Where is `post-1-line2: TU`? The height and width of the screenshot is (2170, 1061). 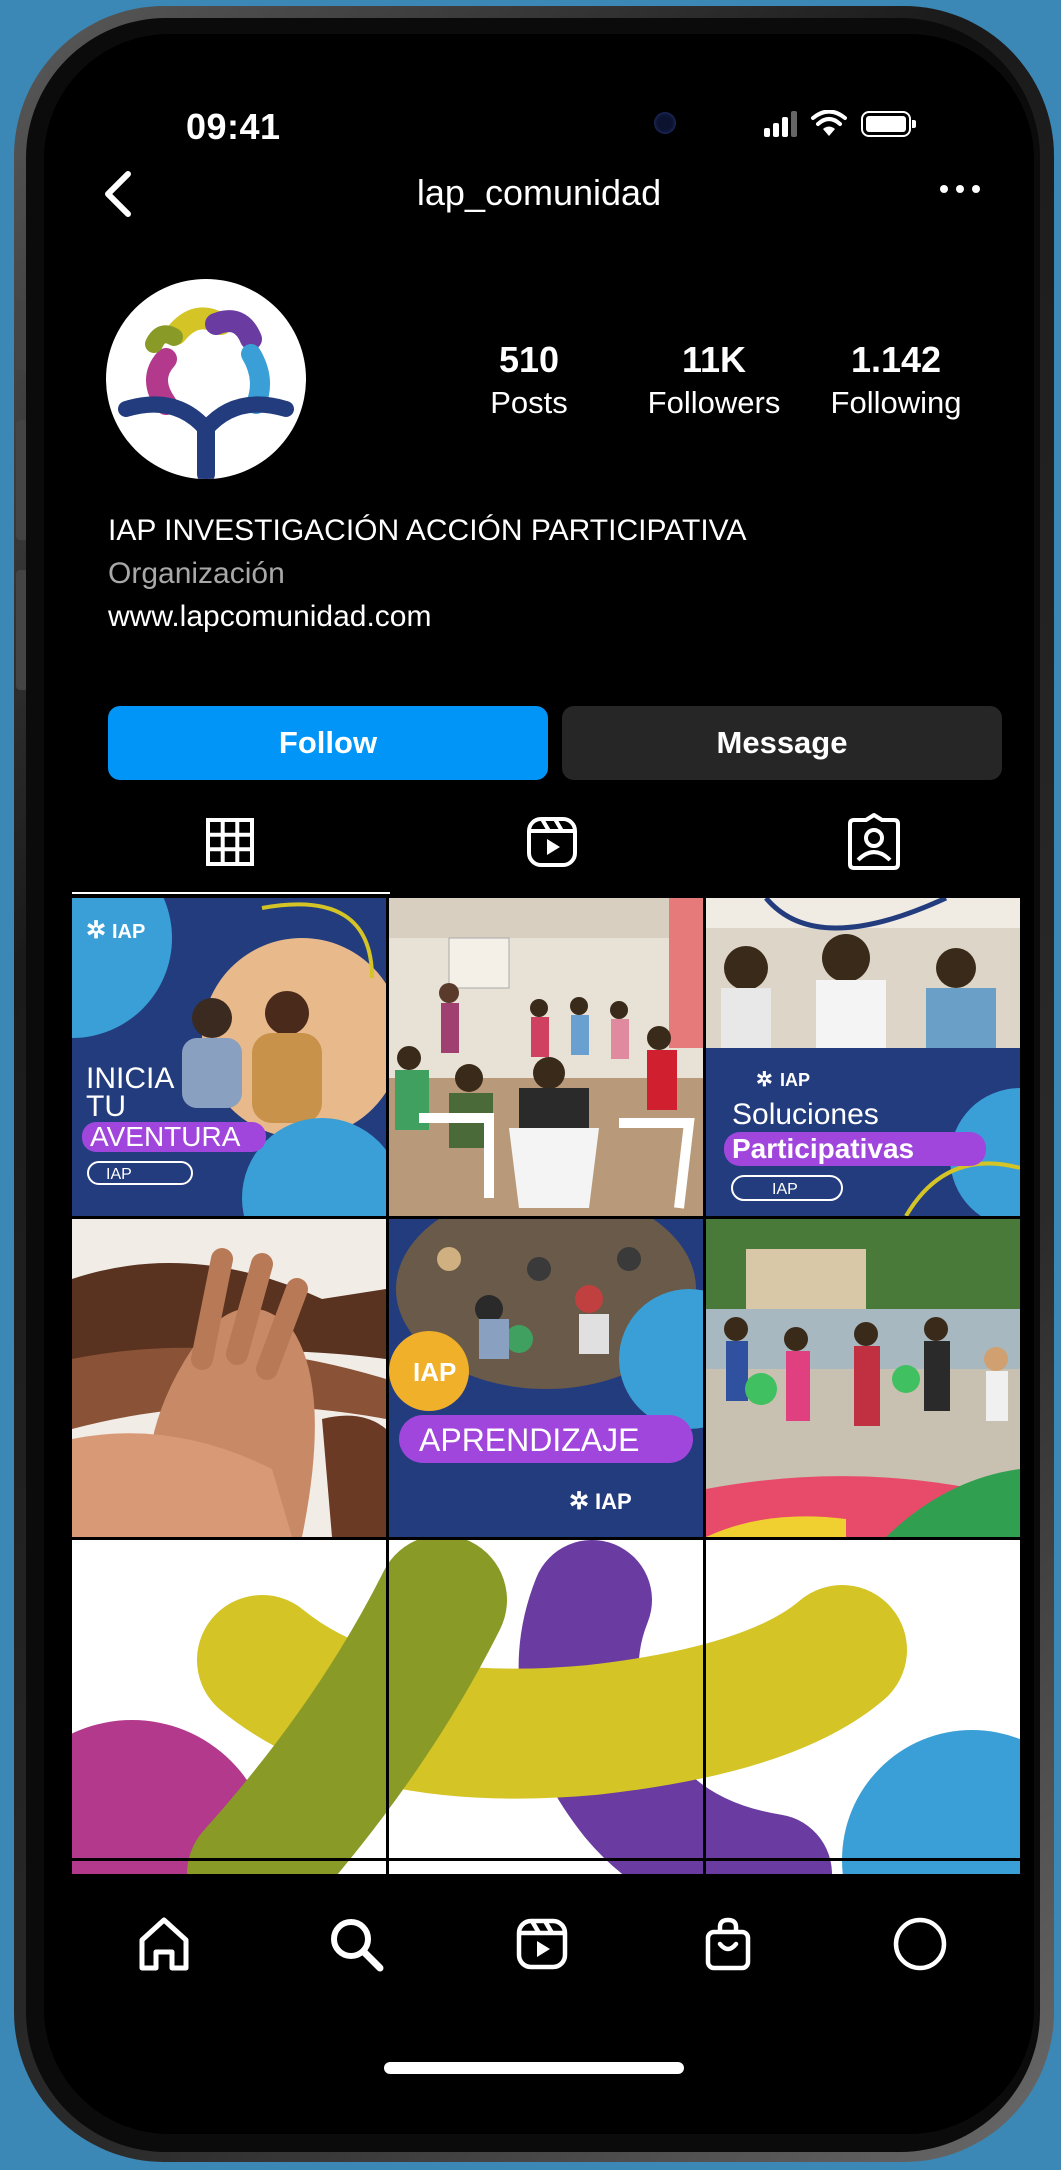 post-1-line2: TU is located at coordinates (106, 1106).